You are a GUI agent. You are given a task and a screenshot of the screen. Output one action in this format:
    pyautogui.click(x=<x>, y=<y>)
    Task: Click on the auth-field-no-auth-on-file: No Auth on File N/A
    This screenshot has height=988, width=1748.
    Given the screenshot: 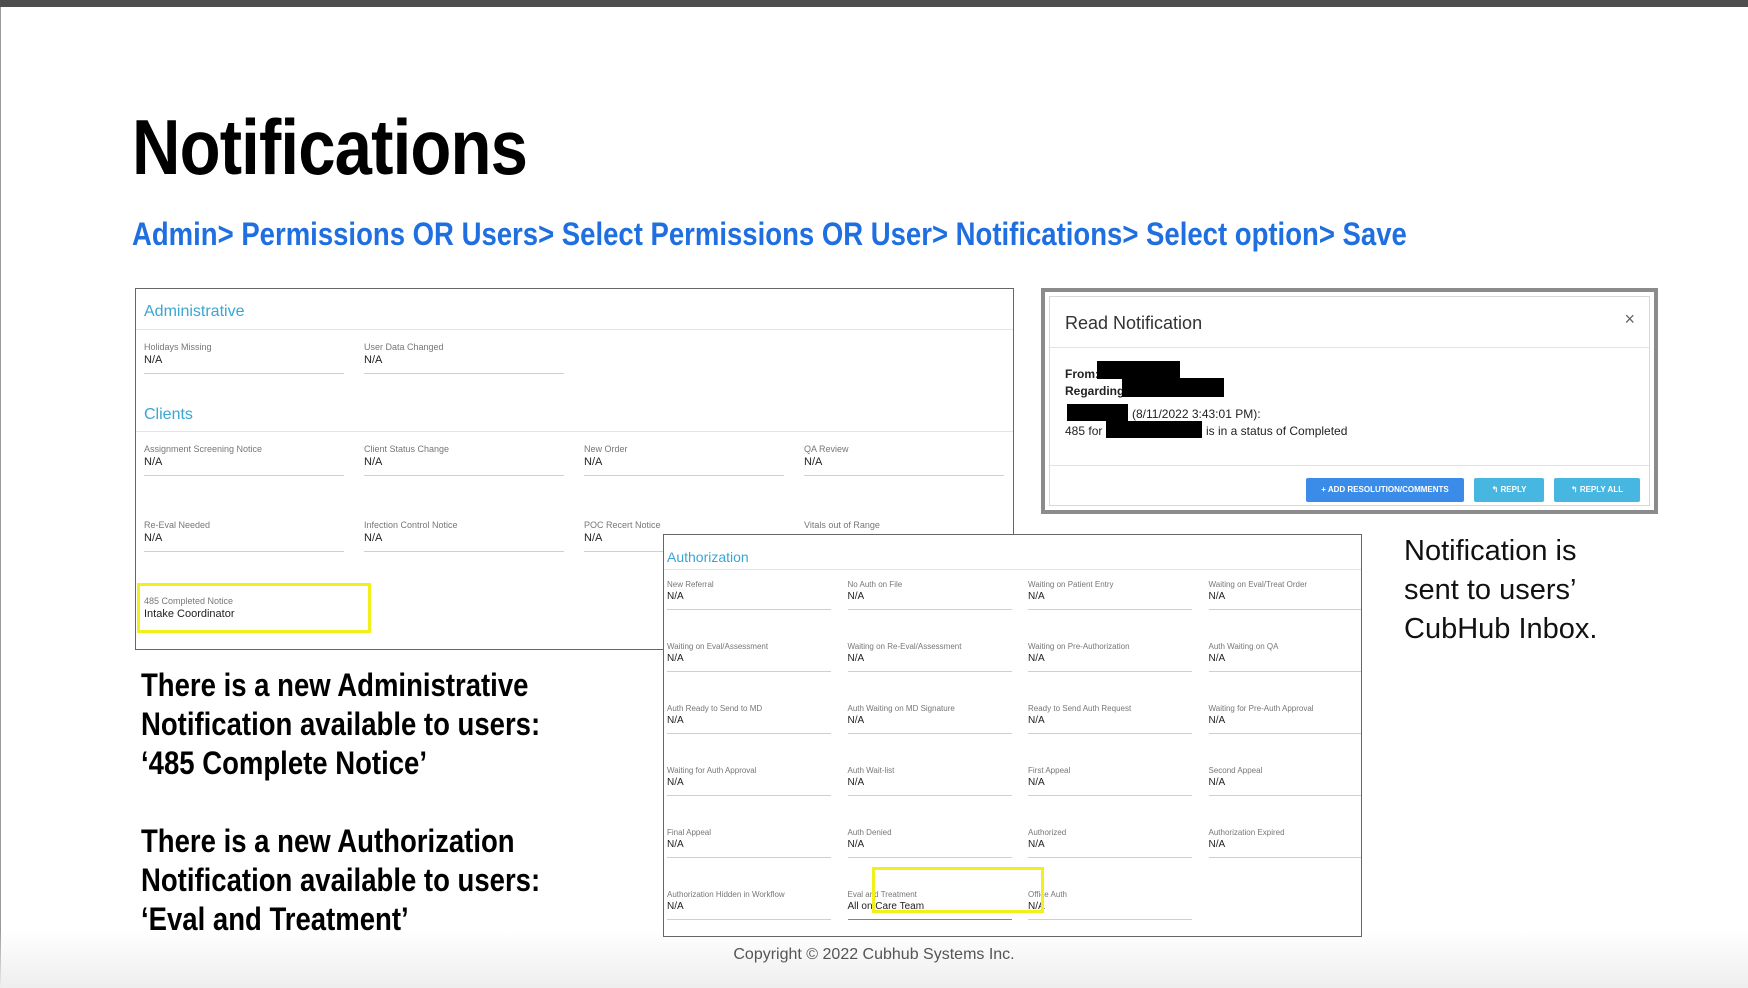 What is the action you would take?
    pyautogui.click(x=929, y=595)
    